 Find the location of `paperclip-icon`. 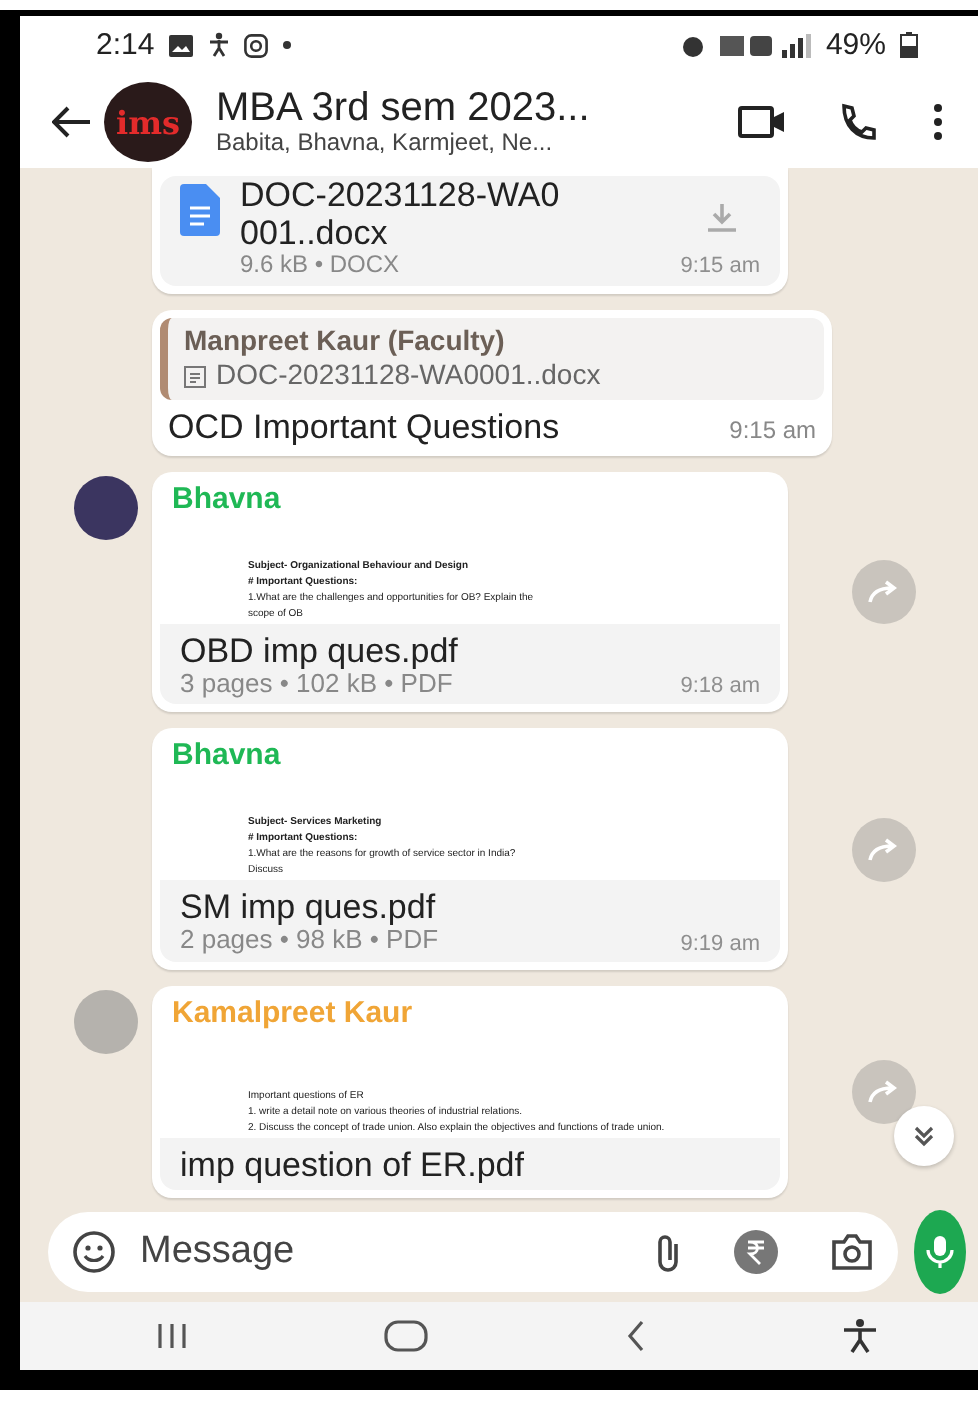

paperclip-icon is located at coordinates (668, 1252).